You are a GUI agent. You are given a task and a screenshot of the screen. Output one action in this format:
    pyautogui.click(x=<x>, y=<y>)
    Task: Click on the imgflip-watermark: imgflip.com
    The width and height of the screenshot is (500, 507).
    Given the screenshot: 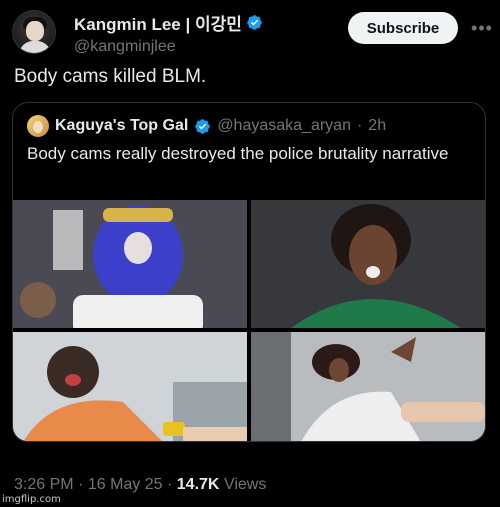 What is the action you would take?
    pyautogui.click(x=31, y=499)
    